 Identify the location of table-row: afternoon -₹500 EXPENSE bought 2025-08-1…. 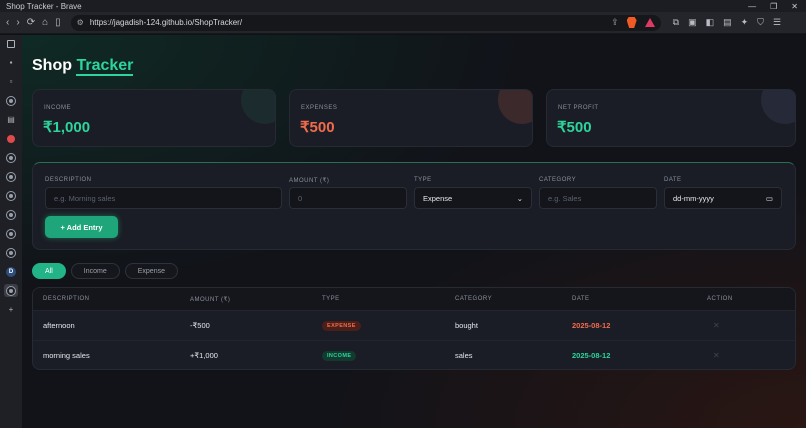
(414, 325).